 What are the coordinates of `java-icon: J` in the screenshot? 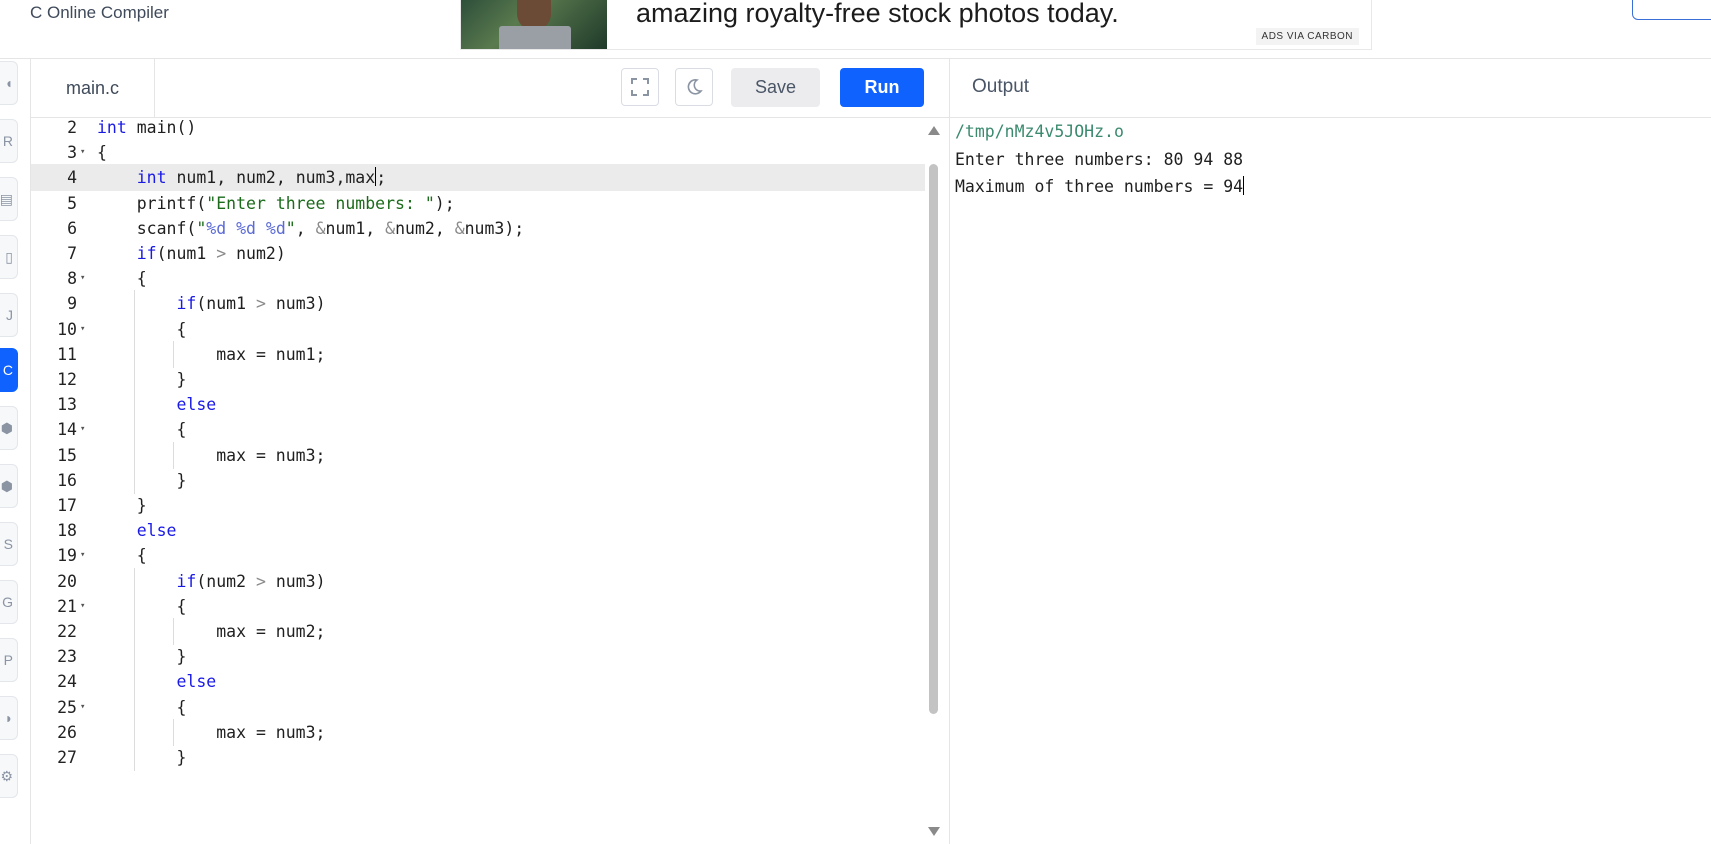 It's located at (9, 315).